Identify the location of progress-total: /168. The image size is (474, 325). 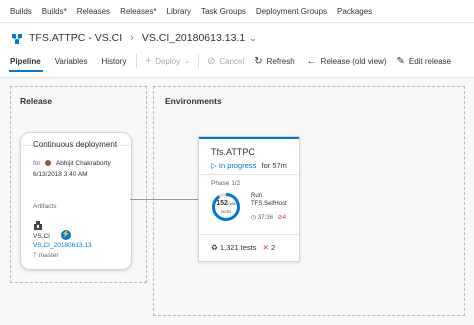
(231, 203).